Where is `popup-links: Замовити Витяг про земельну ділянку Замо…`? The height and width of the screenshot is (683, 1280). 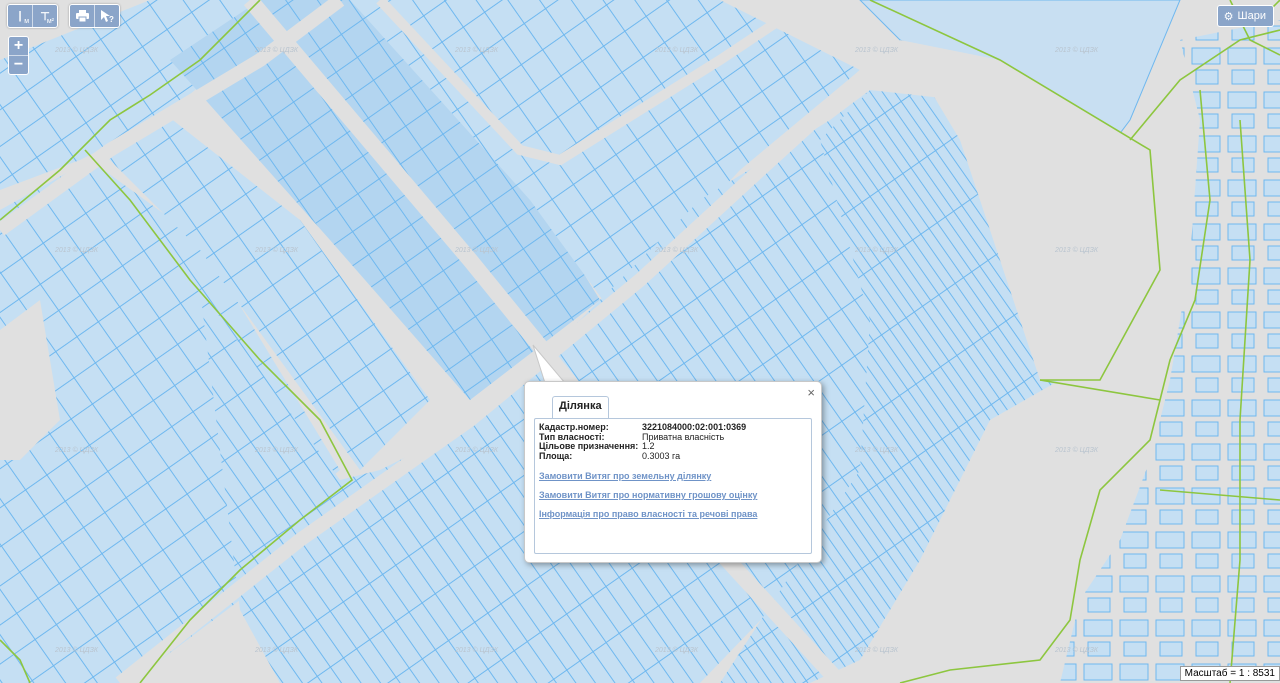
popup-links: Замовити Витяг про земельну ділянку Замо… is located at coordinates (648, 499).